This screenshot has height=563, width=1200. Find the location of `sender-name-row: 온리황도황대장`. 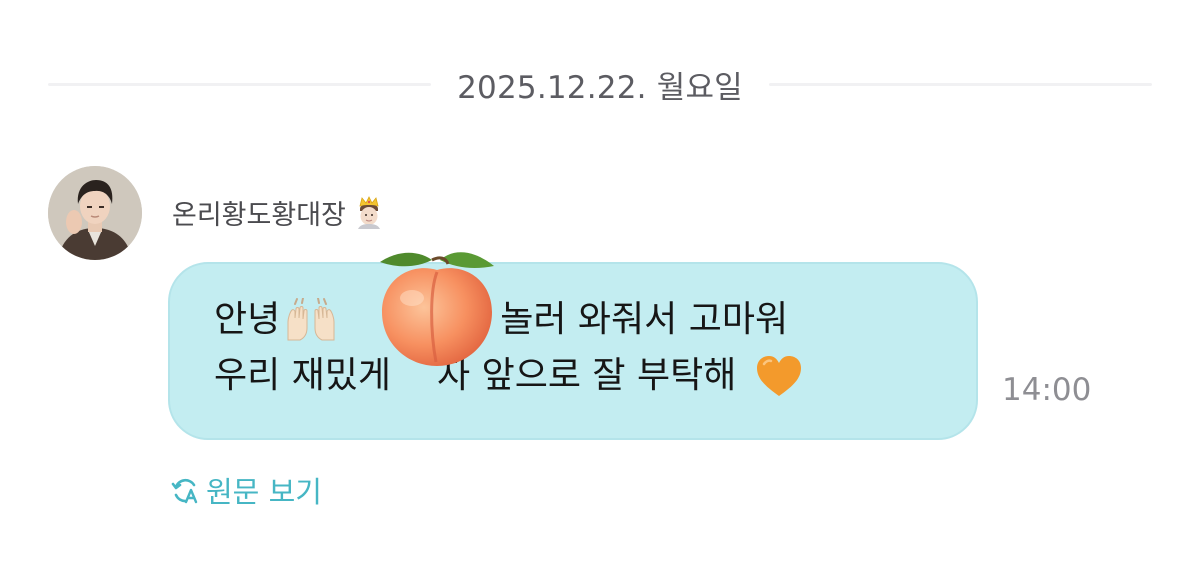

sender-name-row: 온리황도황대장 is located at coordinates (278, 212).